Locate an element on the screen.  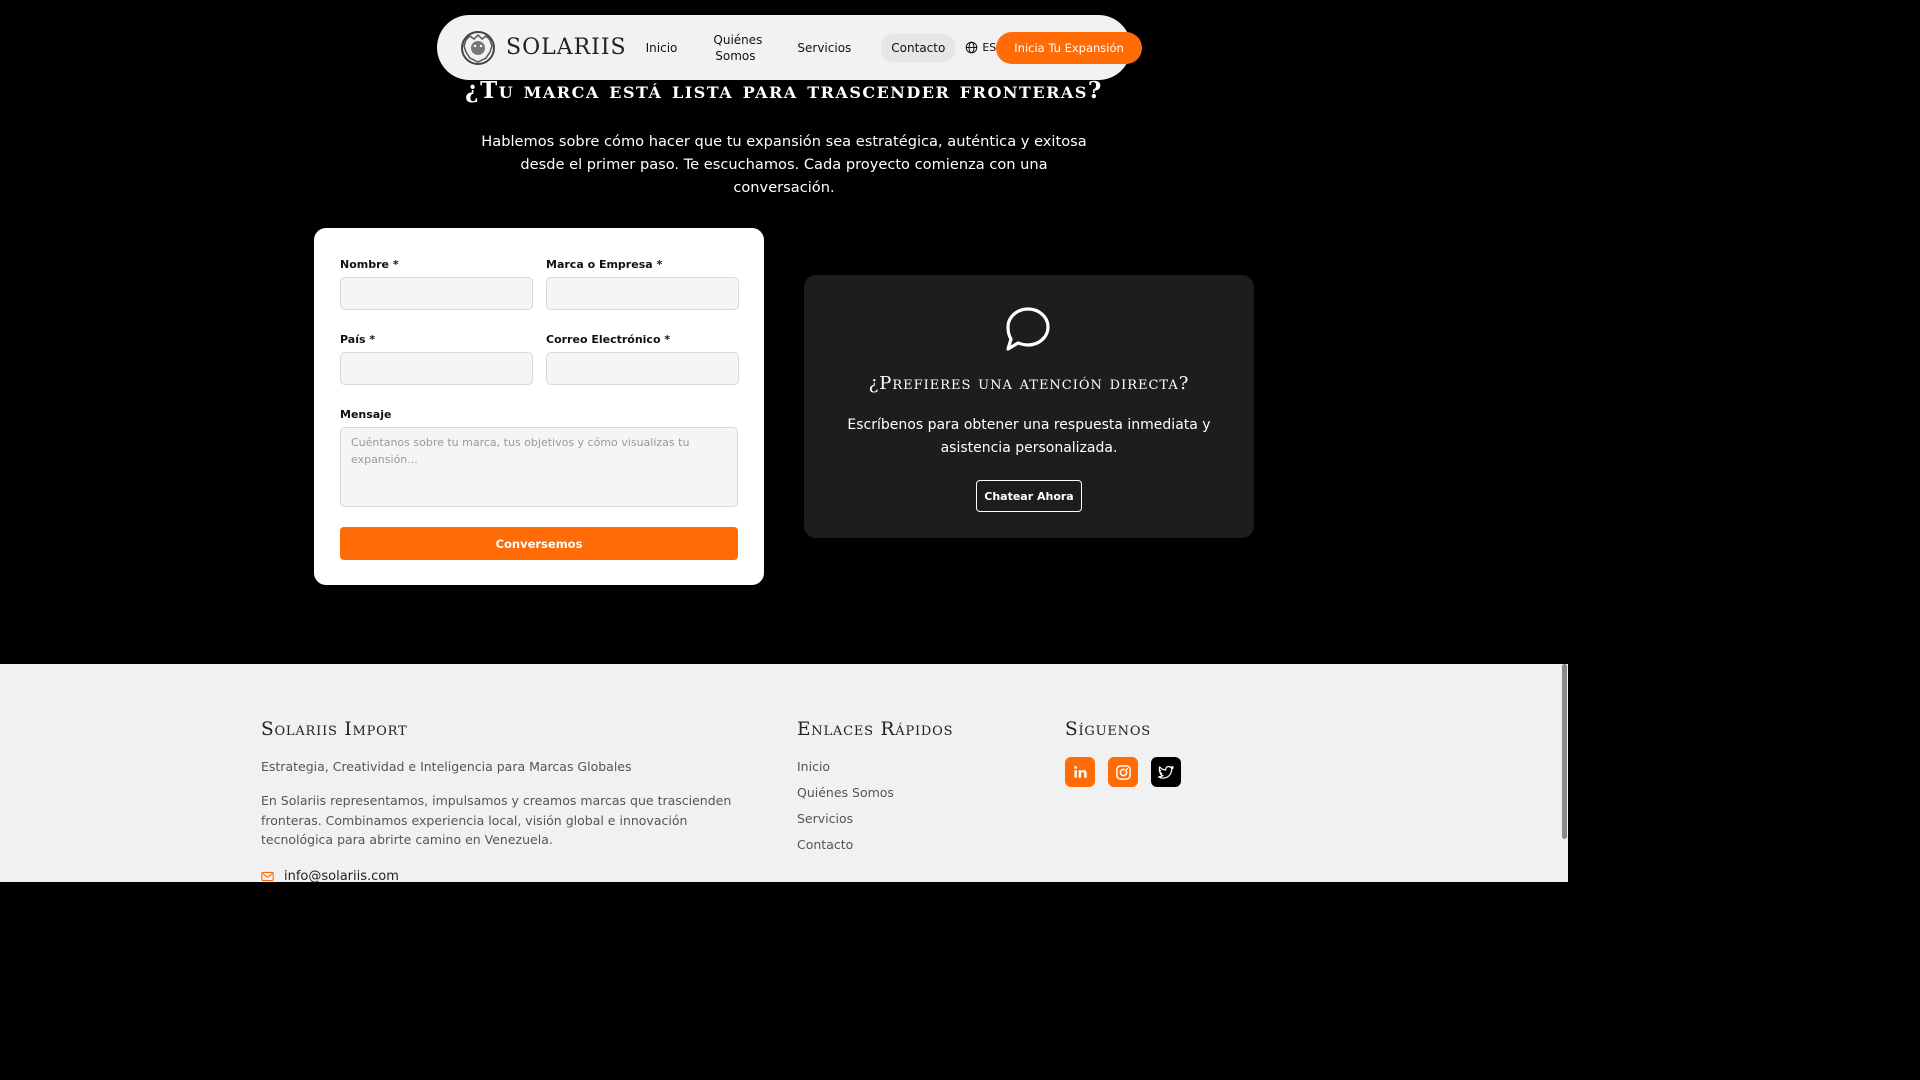
country-label: País * is located at coordinates (358, 339).